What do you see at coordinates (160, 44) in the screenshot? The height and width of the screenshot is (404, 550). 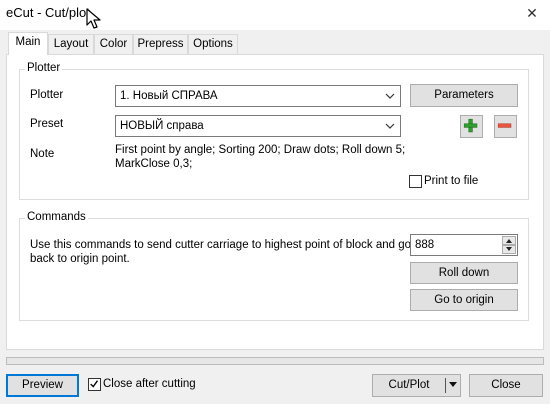 I see `tab-prepress: Prepress` at bounding box center [160, 44].